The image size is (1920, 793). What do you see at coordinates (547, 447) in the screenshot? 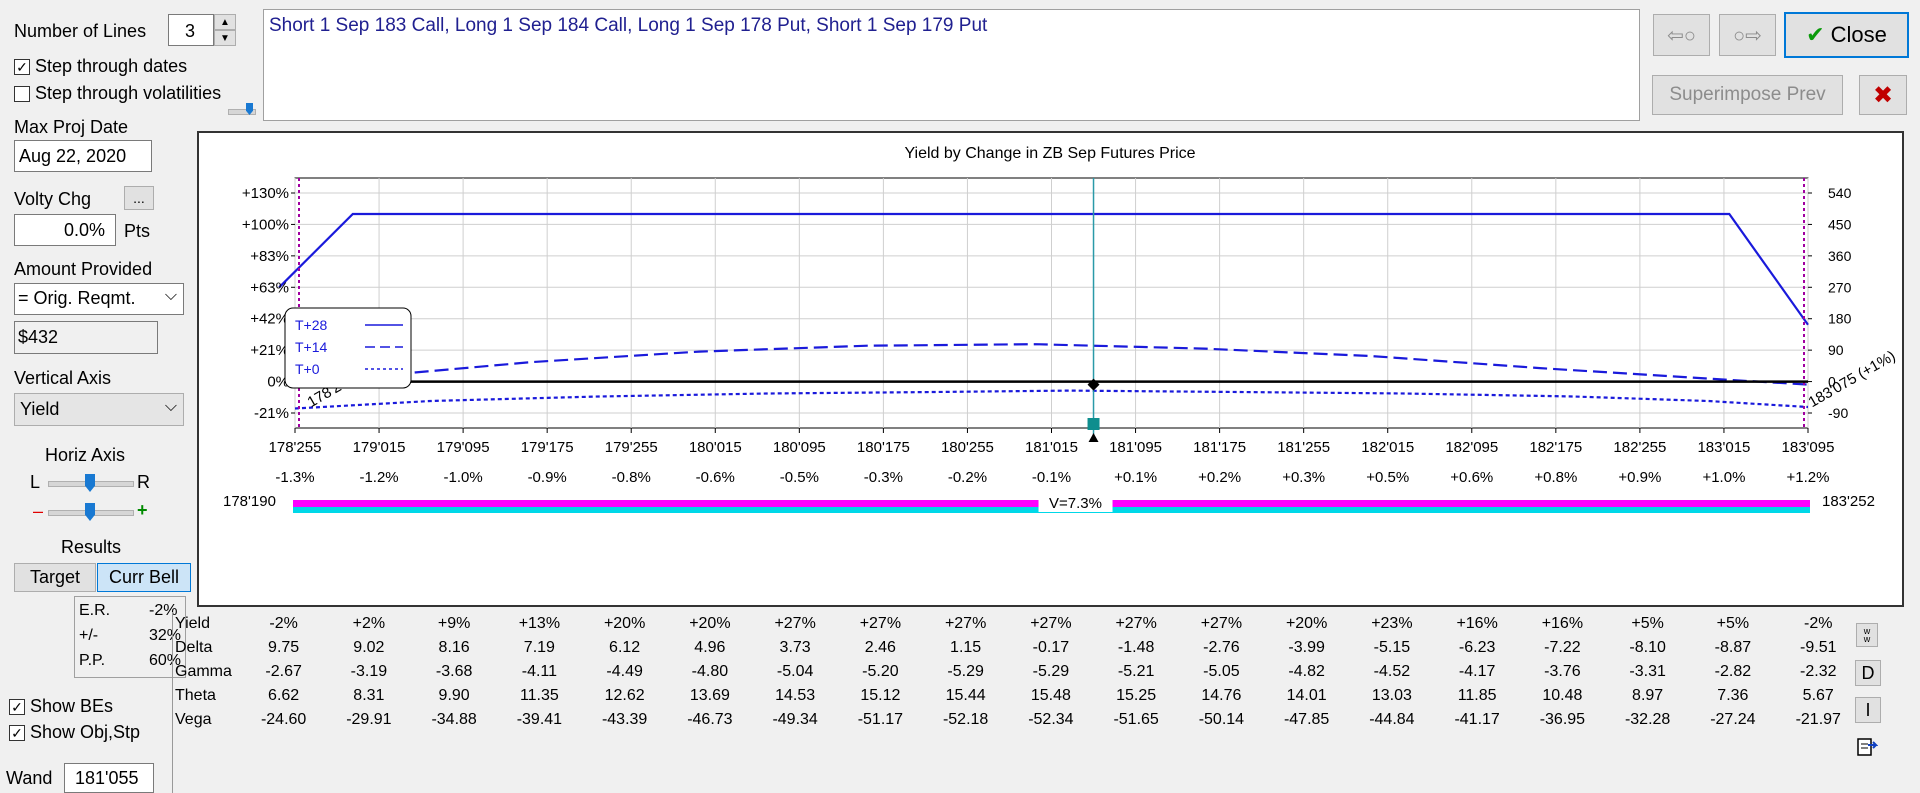
I see `x-tick-label: 179'175` at bounding box center [547, 447].